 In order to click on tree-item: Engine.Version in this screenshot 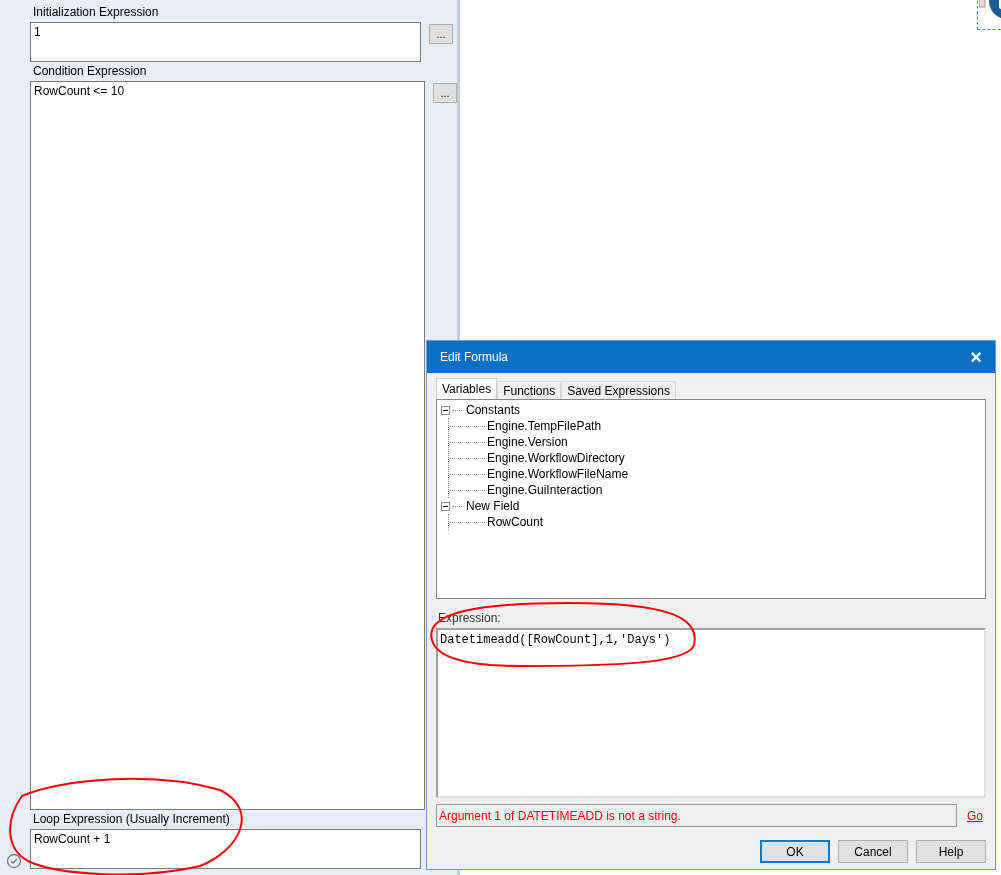, I will do `click(527, 442)`.